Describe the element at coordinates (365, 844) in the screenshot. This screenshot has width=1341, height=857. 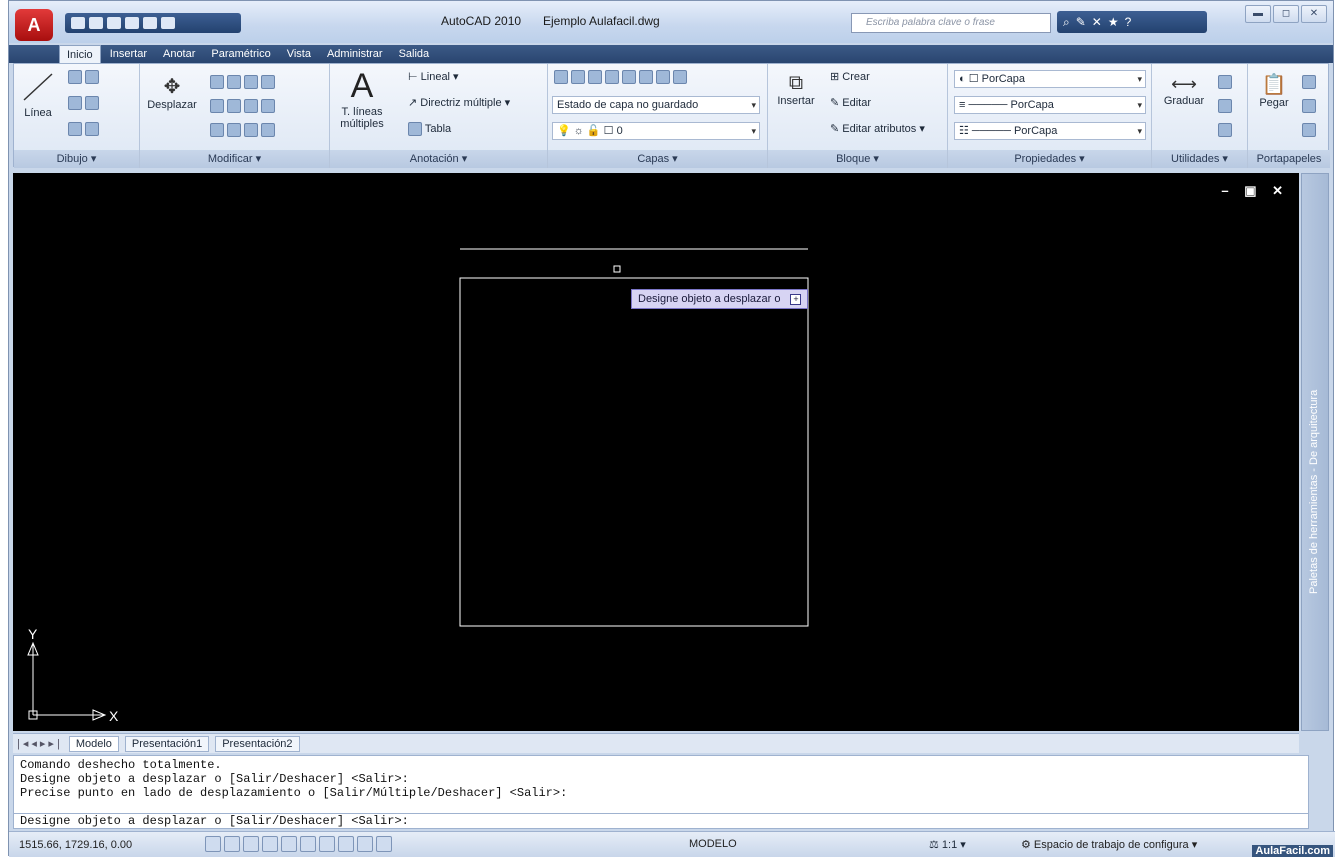
I see `lineweight-icon` at that location.